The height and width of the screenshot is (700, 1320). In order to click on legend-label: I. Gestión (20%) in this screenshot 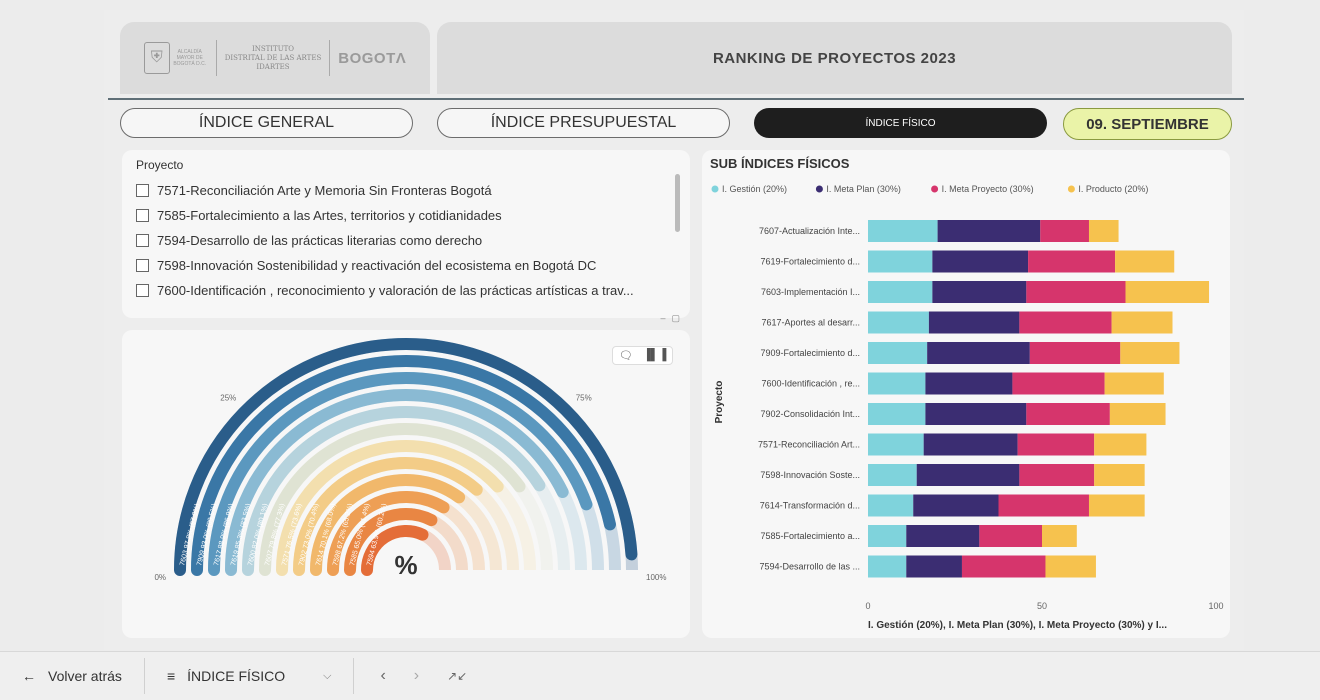, I will do `click(754, 189)`.